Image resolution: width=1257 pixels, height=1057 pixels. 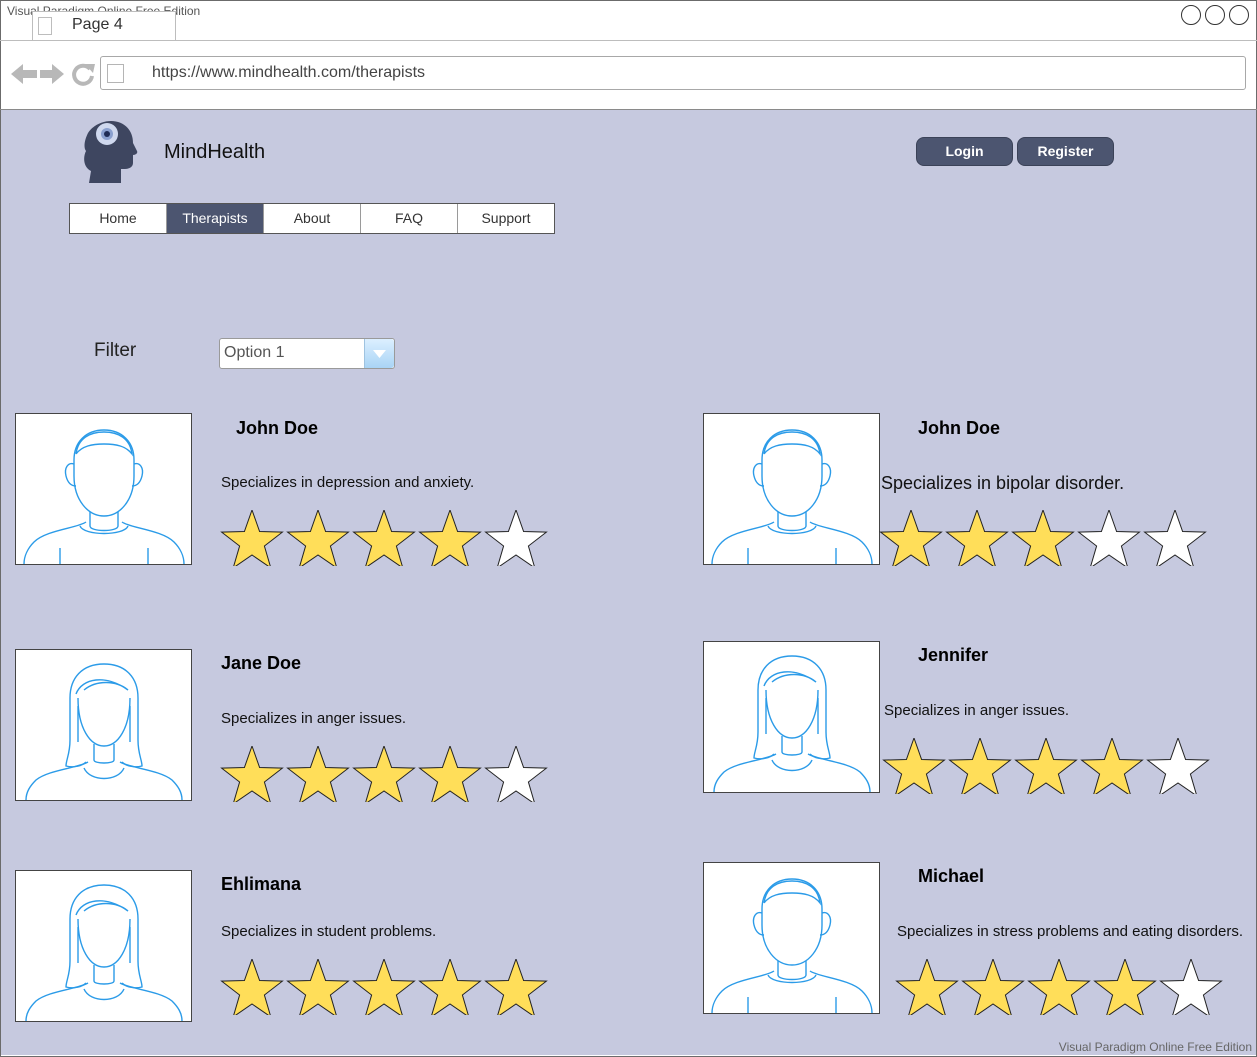 I want to click on filter-selected-value: Option 1, so click(x=254, y=353).